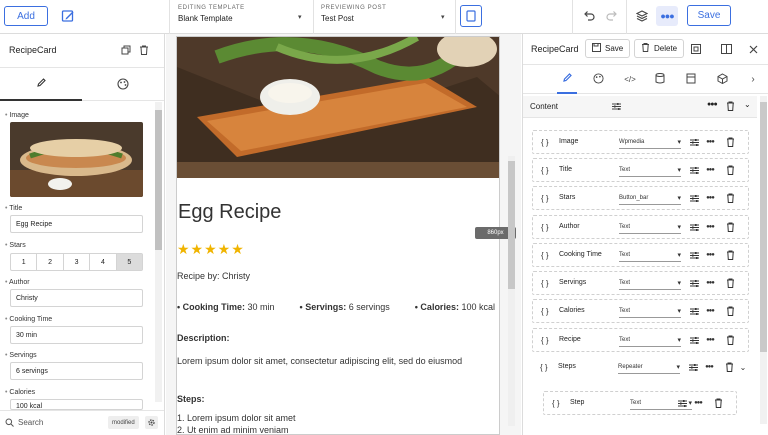 The image size is (768, 435). I want to click on add-button: Add, so click(26, 16).